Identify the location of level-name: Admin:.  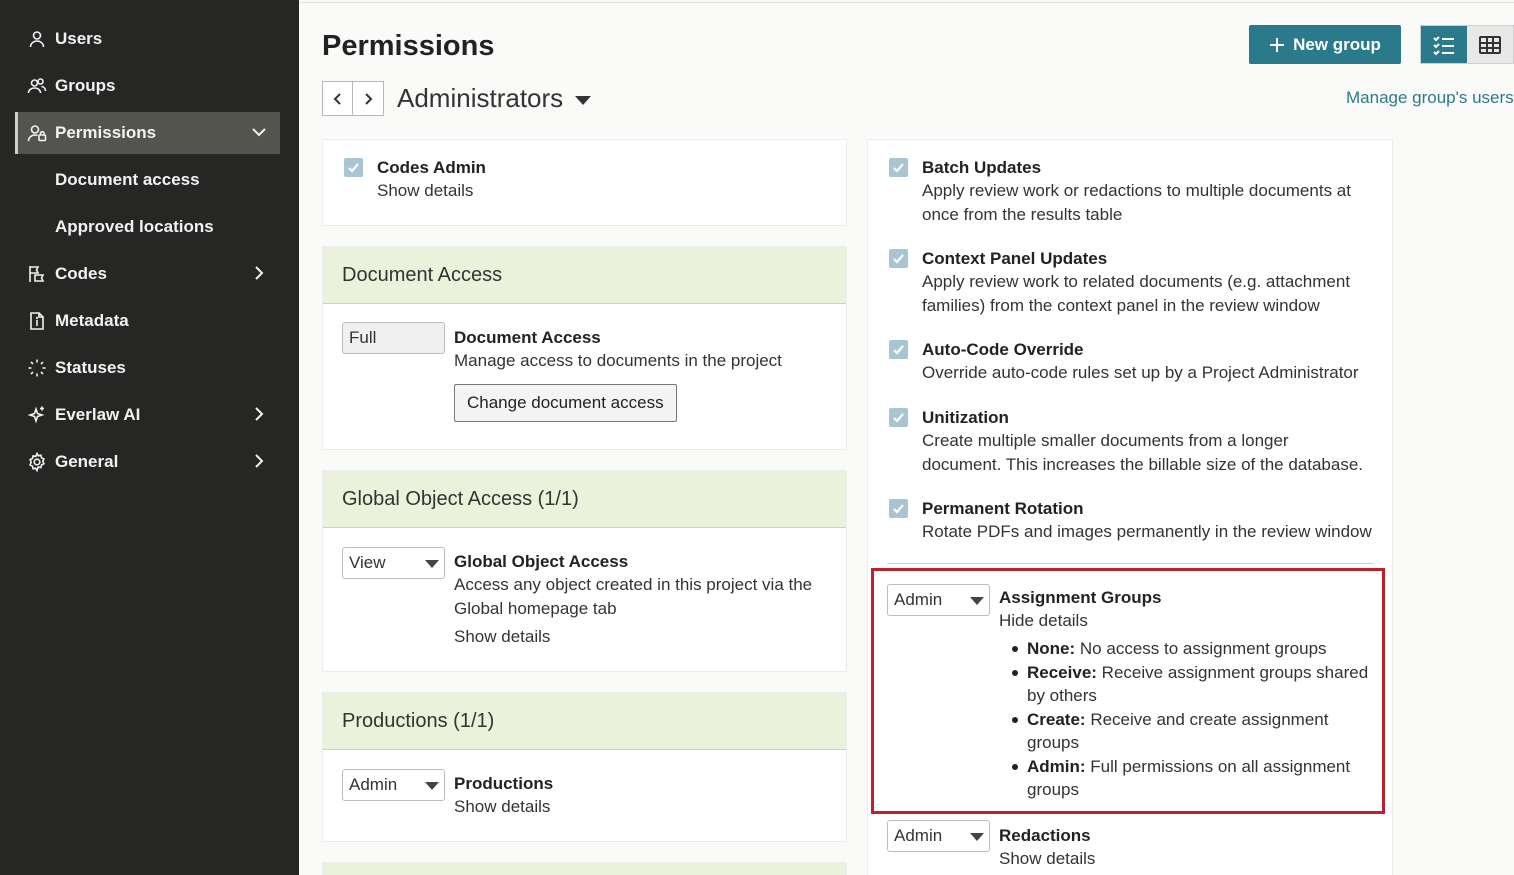
(1056, 766).